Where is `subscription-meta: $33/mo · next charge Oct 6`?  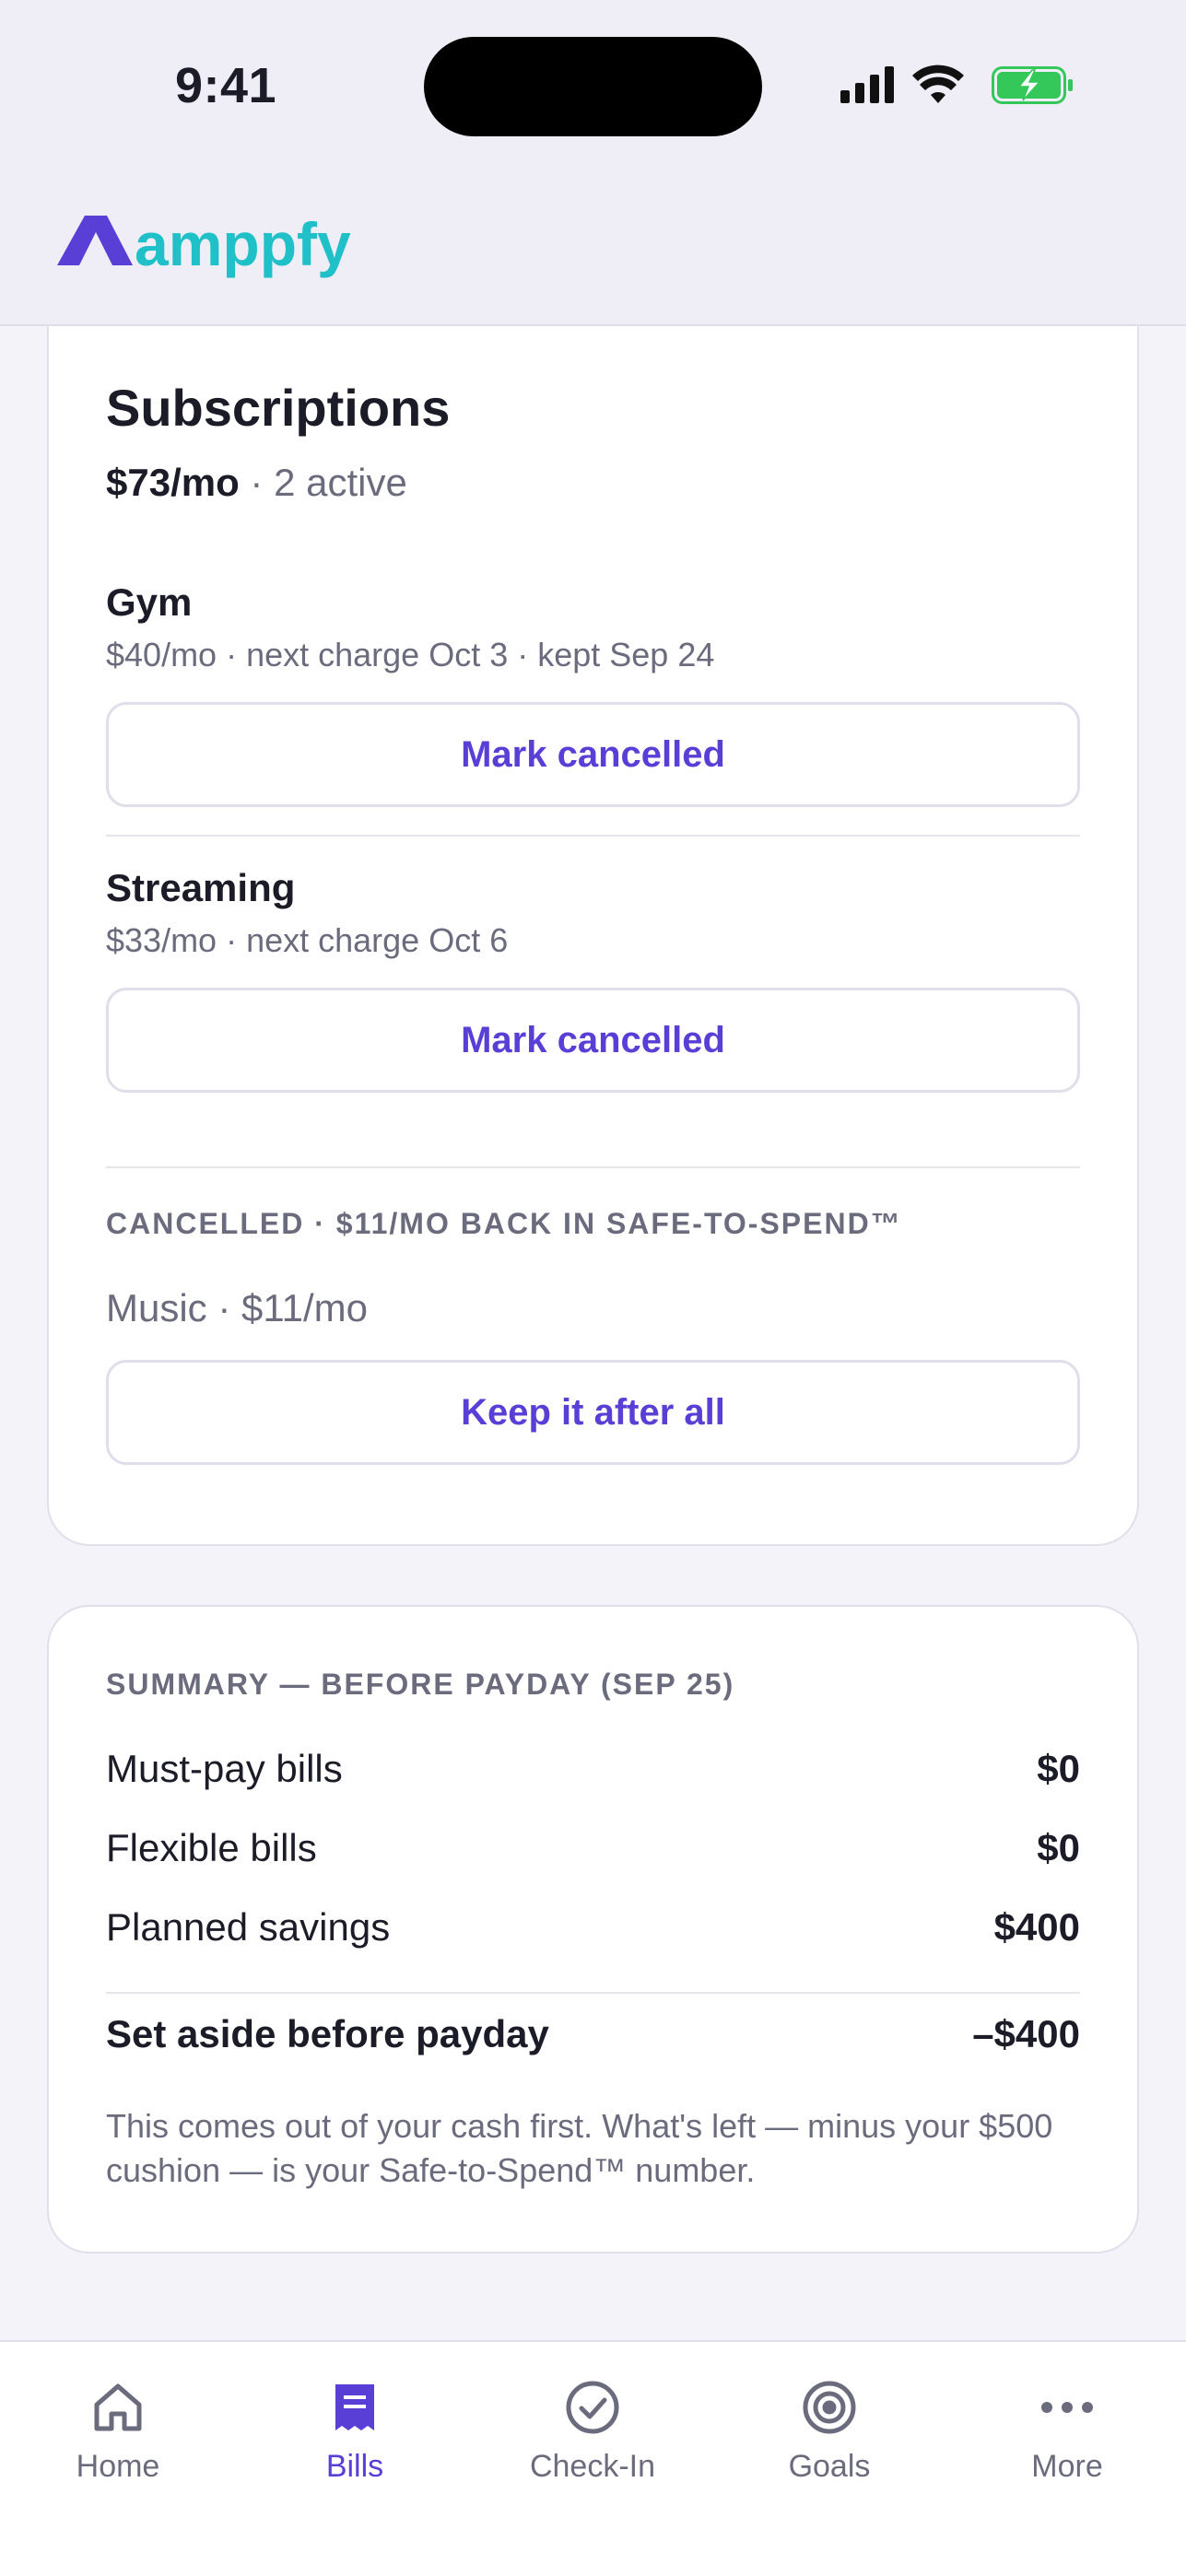 subscription-meta: $33/mo · next charge Oct 6 is located at coordinates (307, 940).